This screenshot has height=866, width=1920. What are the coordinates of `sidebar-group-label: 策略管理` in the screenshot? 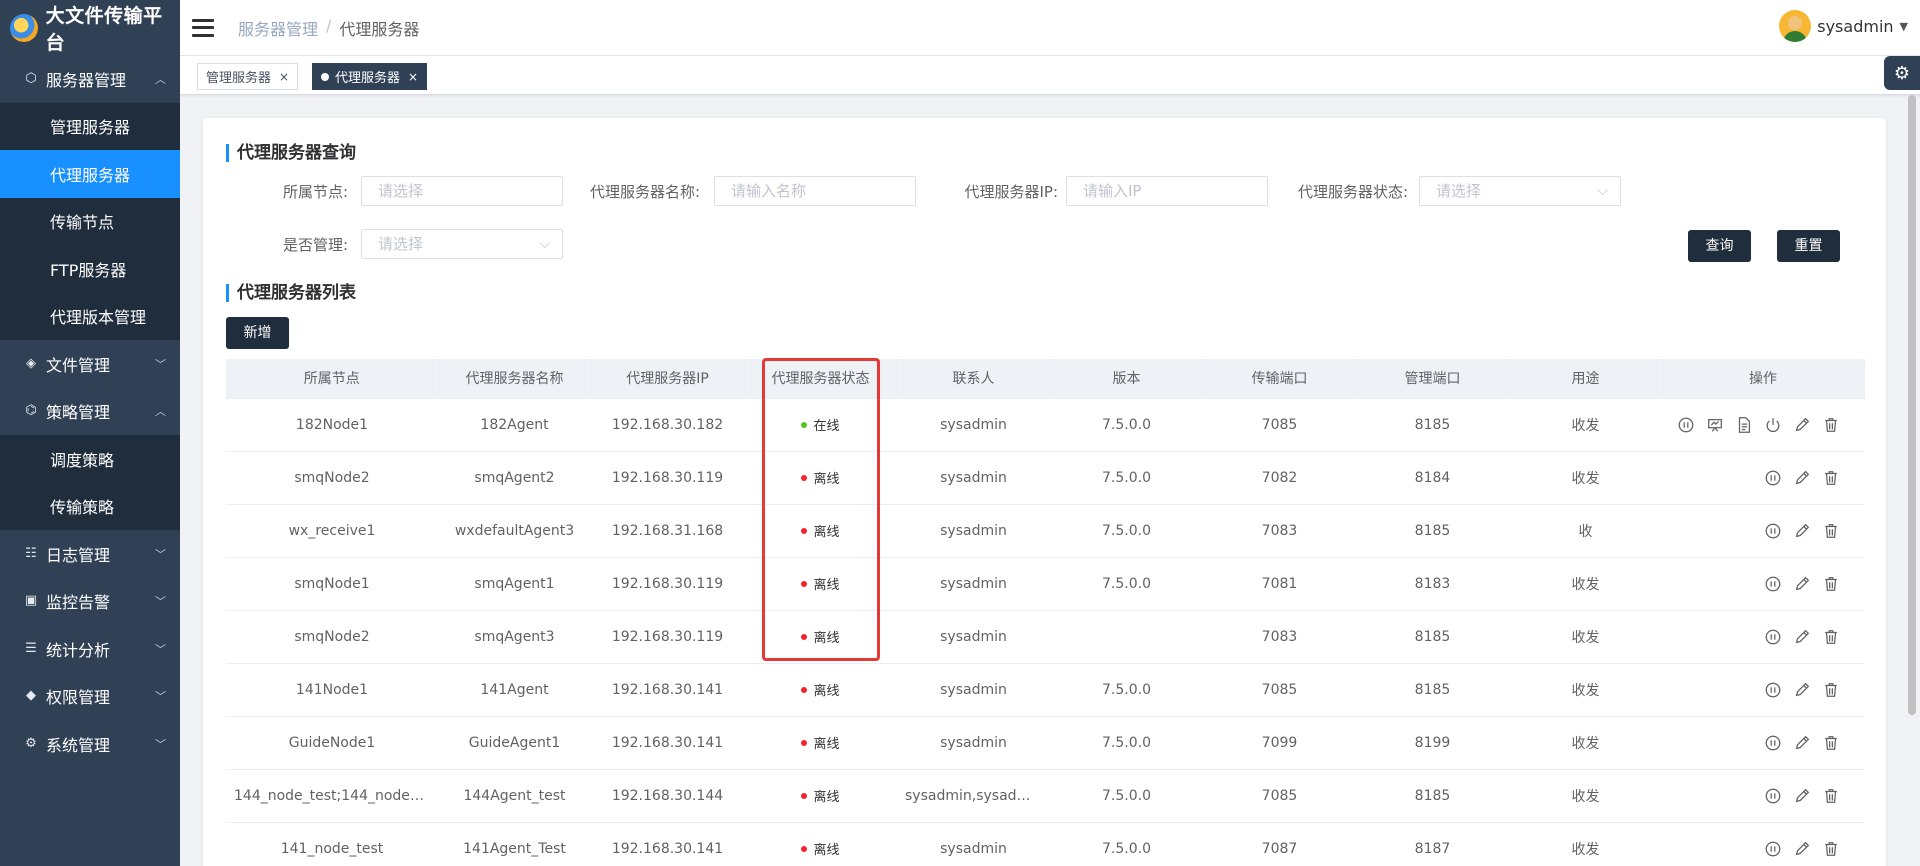 It's located at (78, 413).